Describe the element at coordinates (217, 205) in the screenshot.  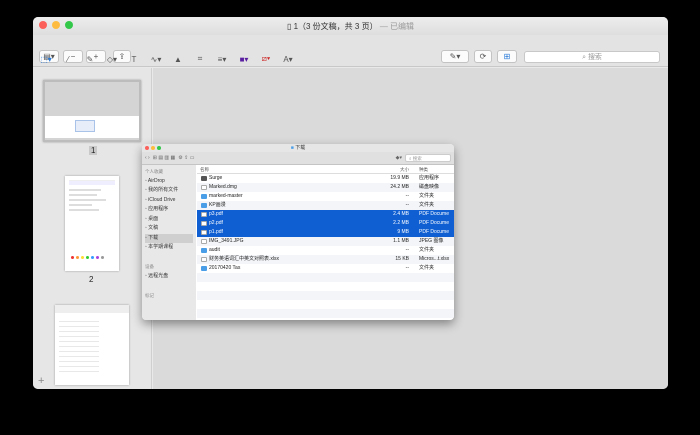
I see `file-name: KP画漫` at that location.